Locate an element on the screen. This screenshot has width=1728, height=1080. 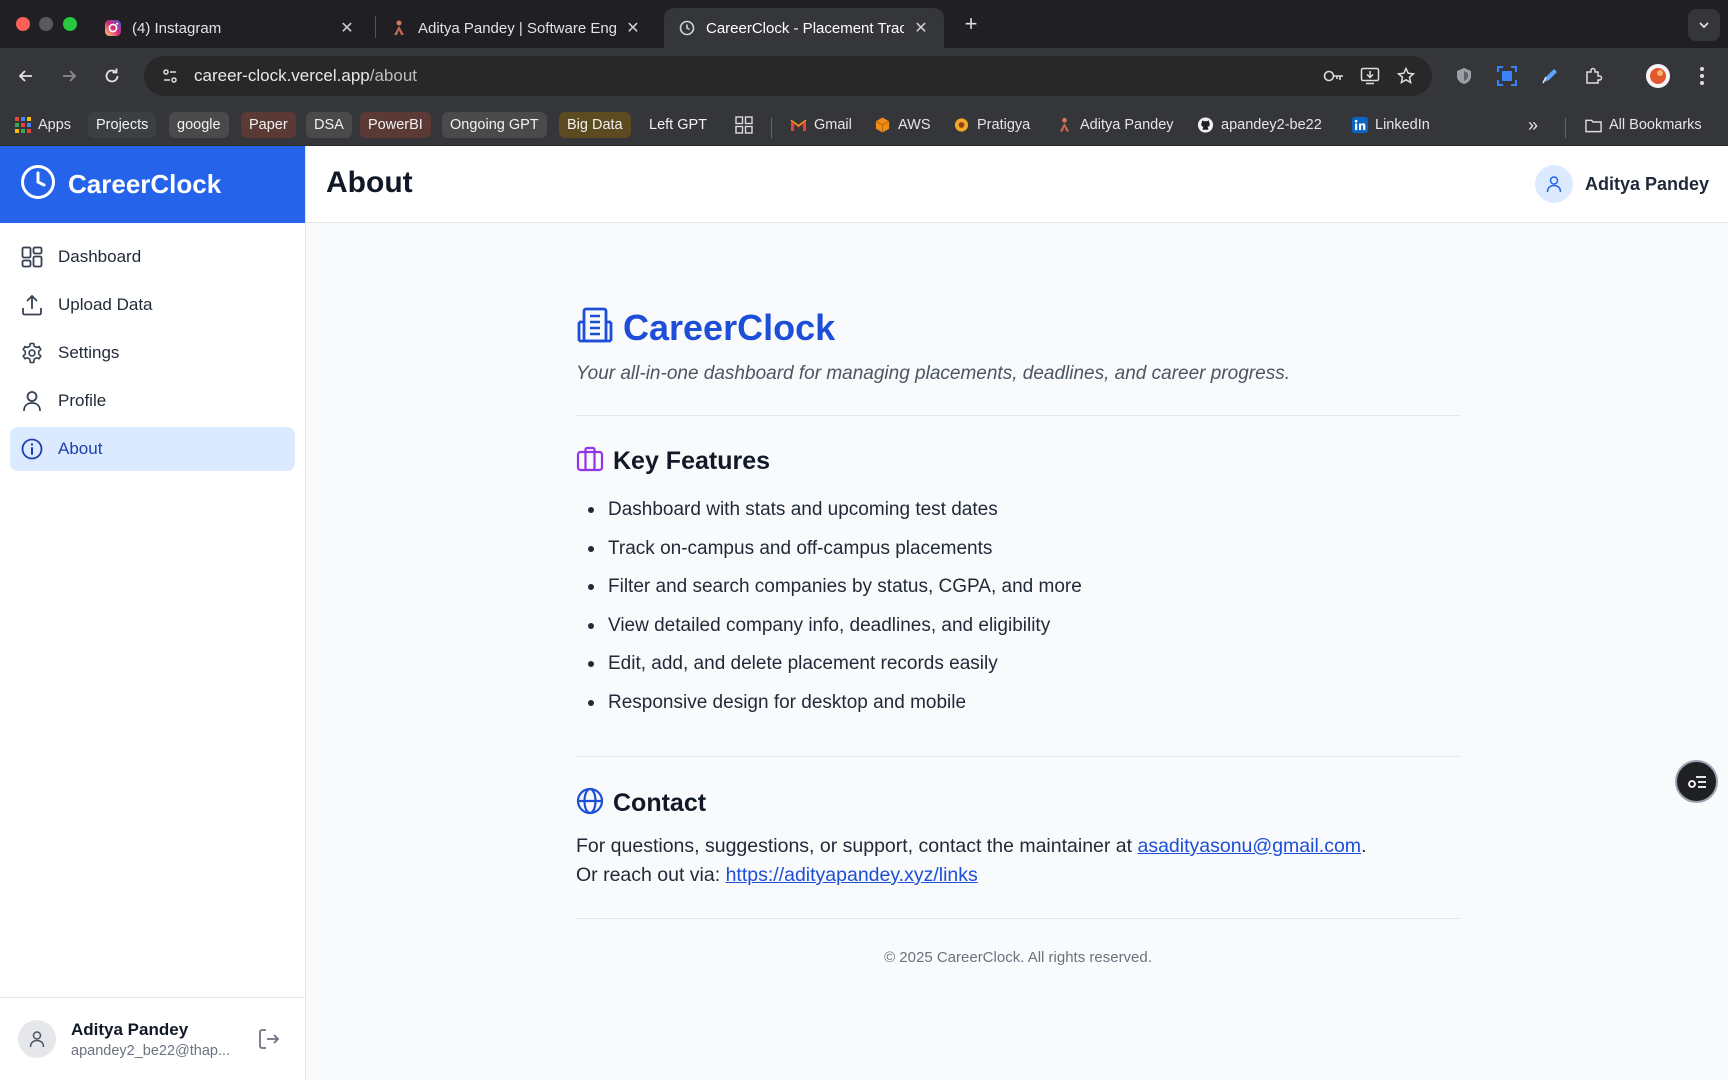
bookmark-aws: AWS is located at coordinates (902, 125).